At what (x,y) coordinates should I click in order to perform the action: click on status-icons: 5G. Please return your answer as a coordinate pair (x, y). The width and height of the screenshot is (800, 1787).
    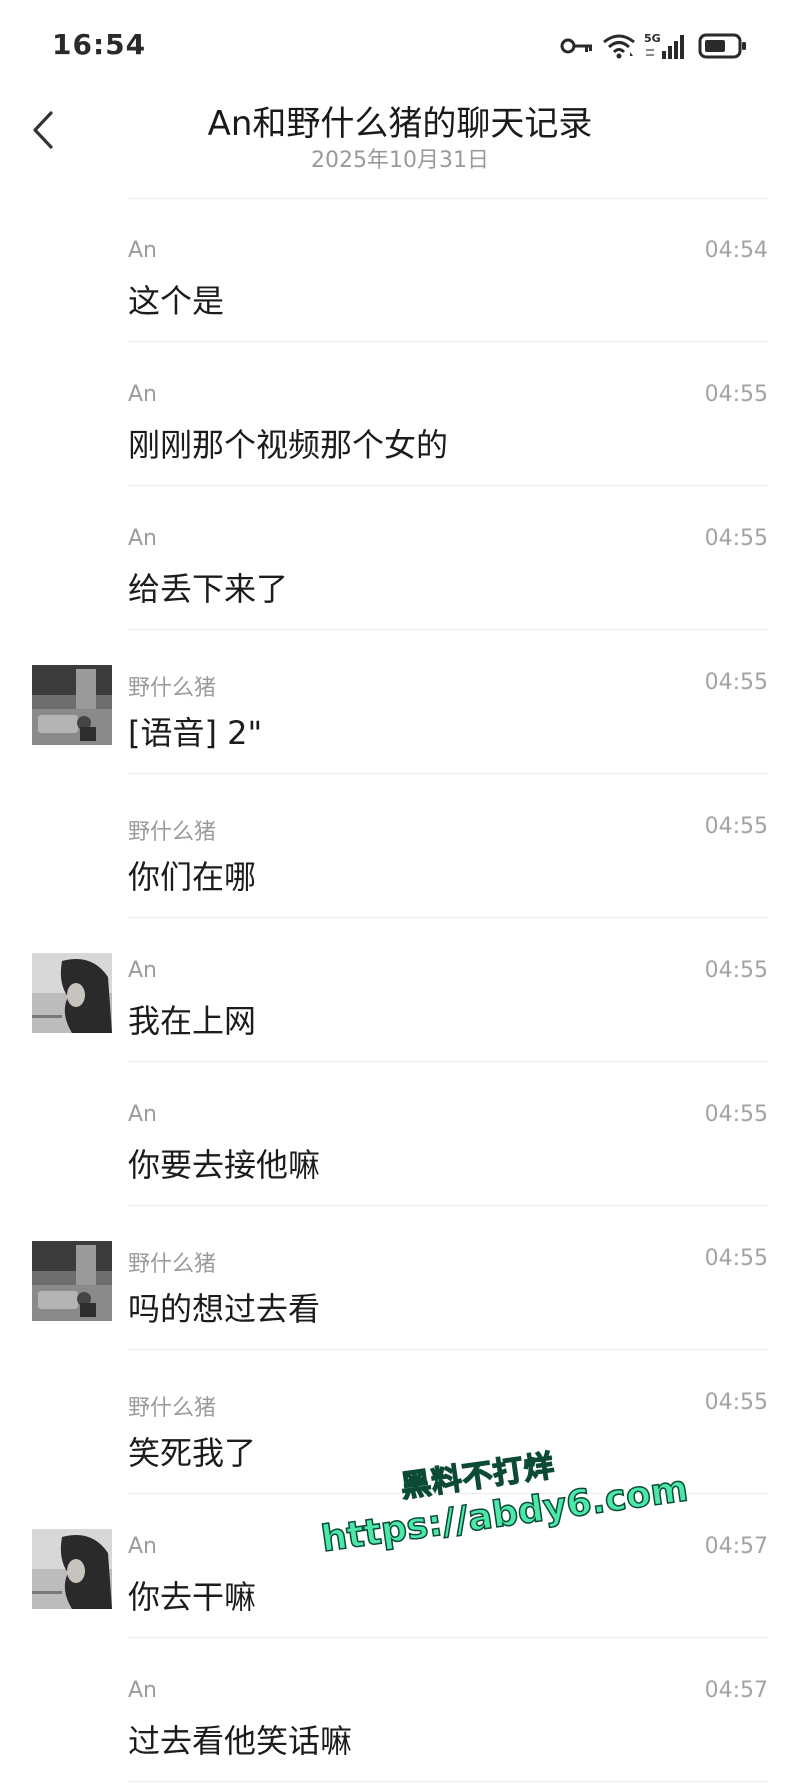
    Looking at the image, I should click on (654, 46).